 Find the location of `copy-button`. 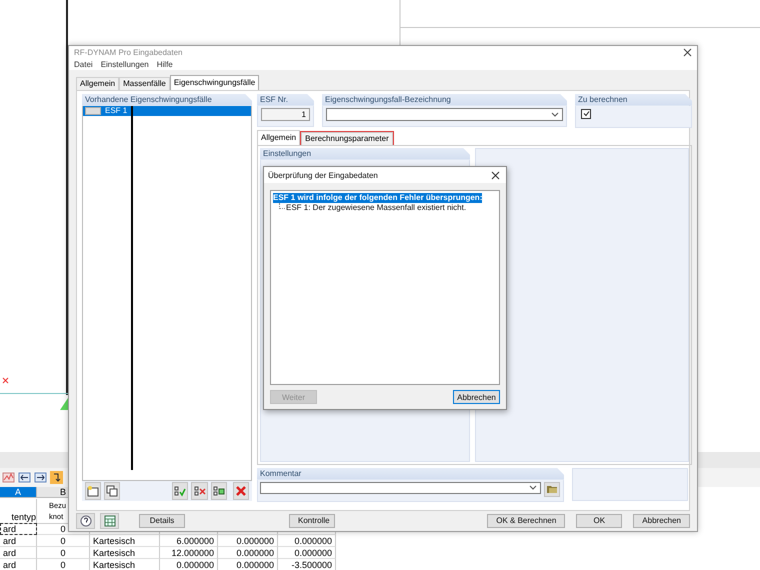

copy-button is located at coordinates (112, 491).